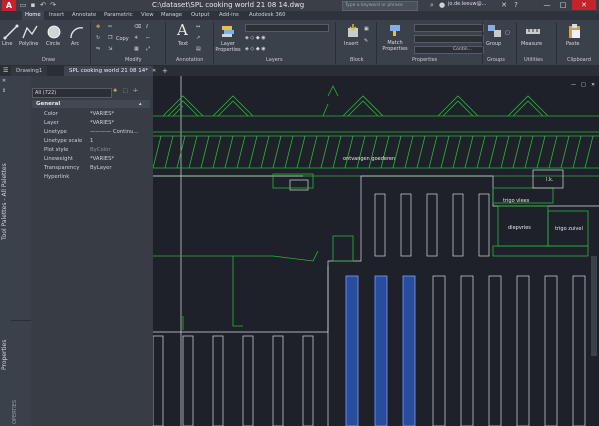  What do you see at coordinates (140, 104) in the screenshot?
I see `collapse-icon: ▴` at bounding box center [140, 104].